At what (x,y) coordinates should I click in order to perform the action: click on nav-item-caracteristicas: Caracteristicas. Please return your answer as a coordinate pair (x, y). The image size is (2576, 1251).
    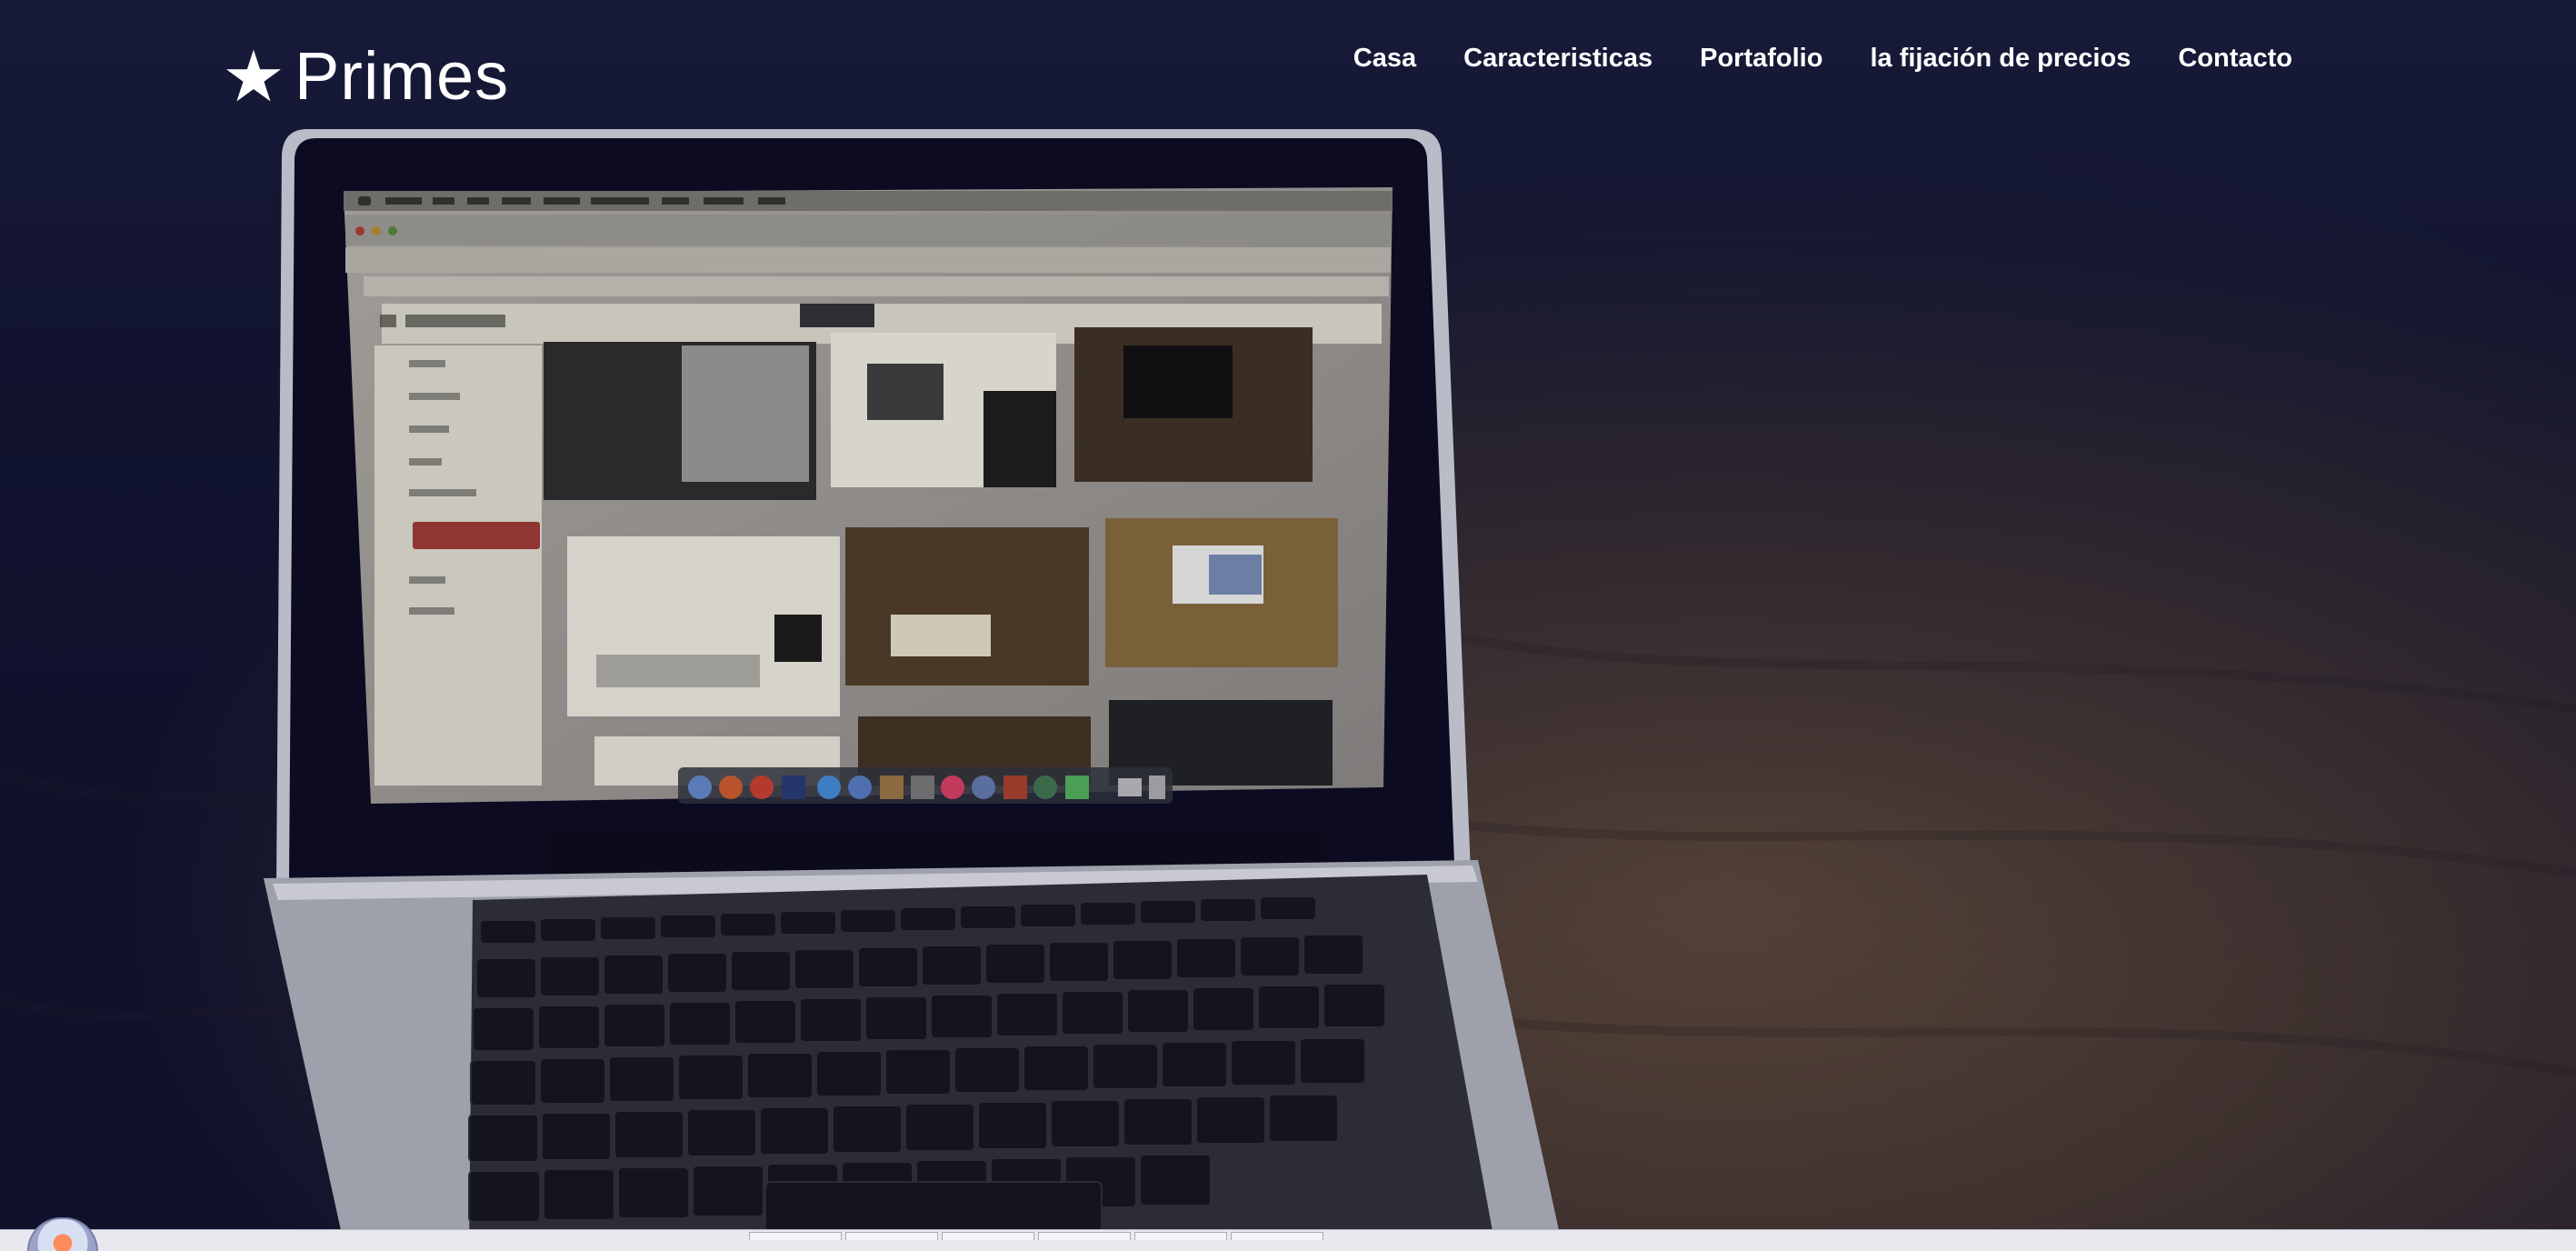
    Looking at the image, I should click on (1558, 58).